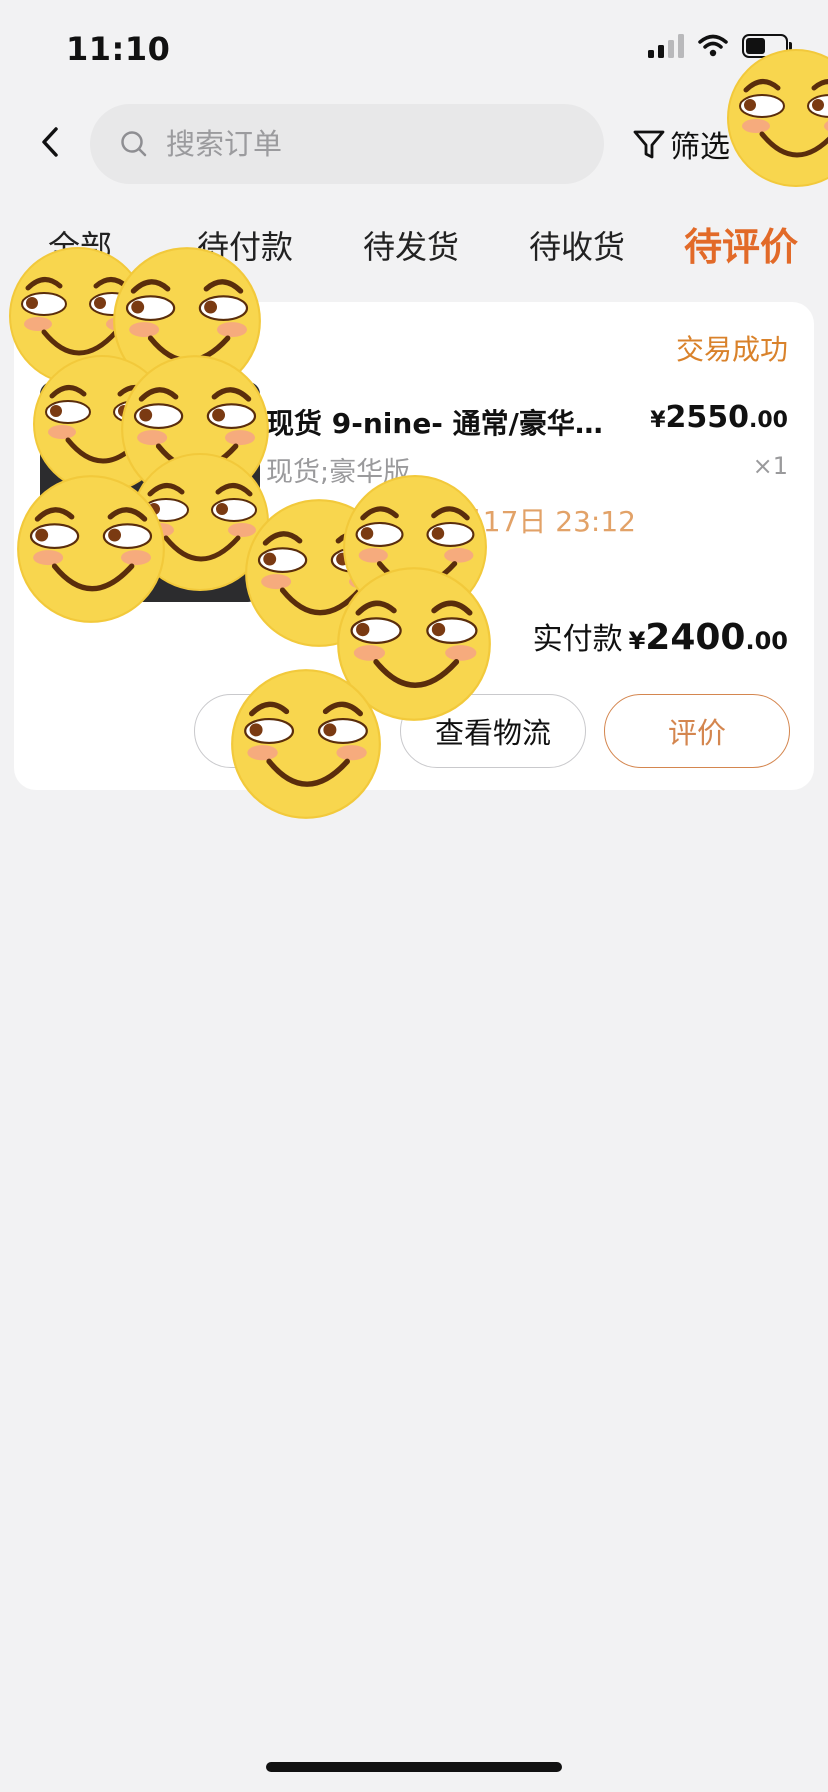 The width and height of the screenshot is (828, 1792). Describe the element at coordinates (767, 46) in the screenshot. I see `battery-icon` at that location.